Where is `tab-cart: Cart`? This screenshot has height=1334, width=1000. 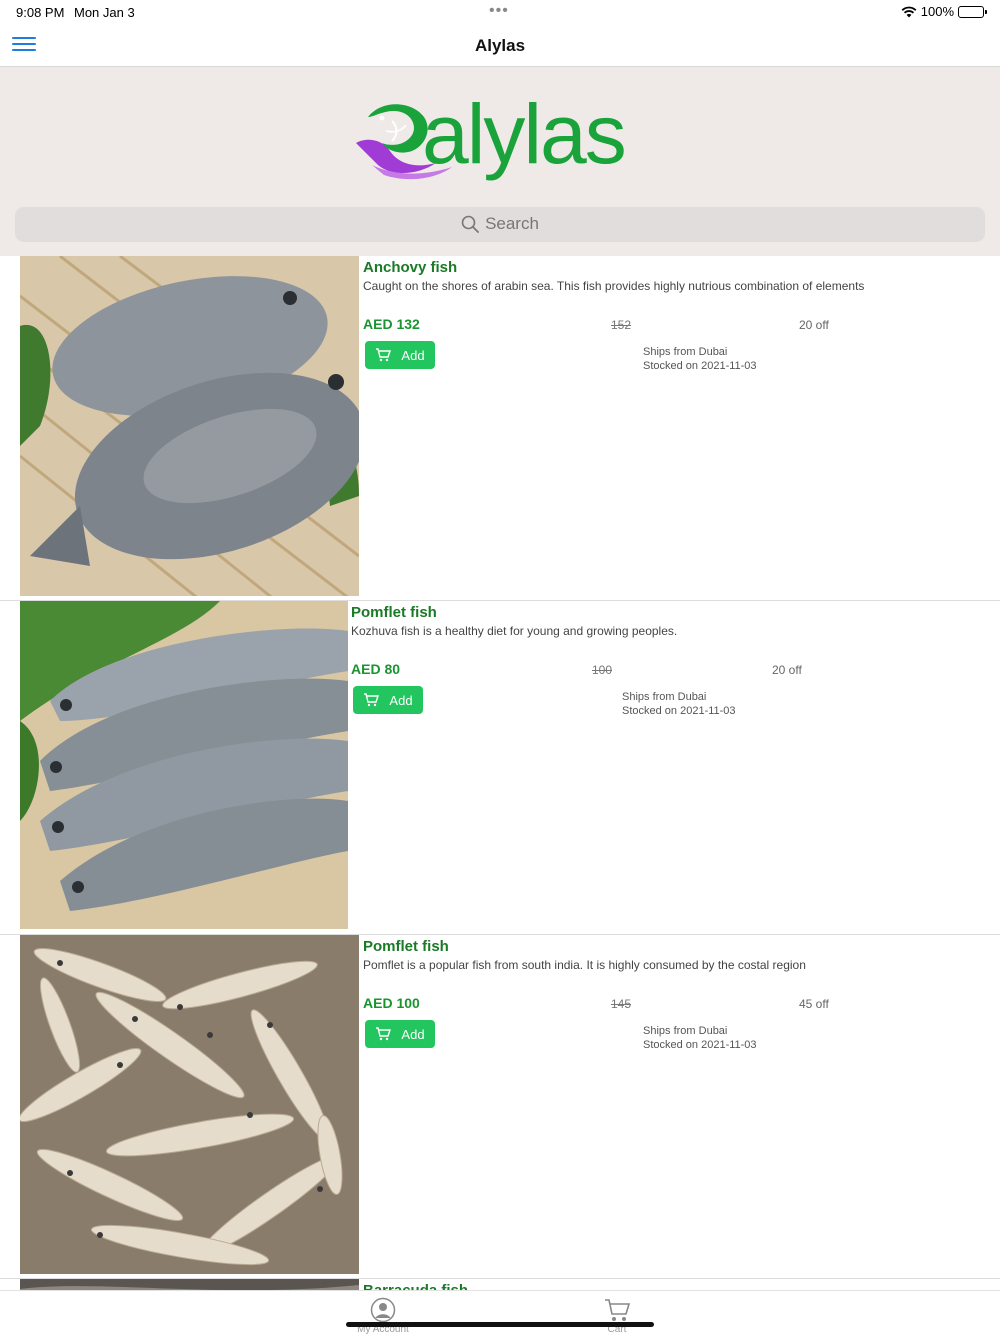
tab-cart: Cart is located at coordinates (617, 1315).